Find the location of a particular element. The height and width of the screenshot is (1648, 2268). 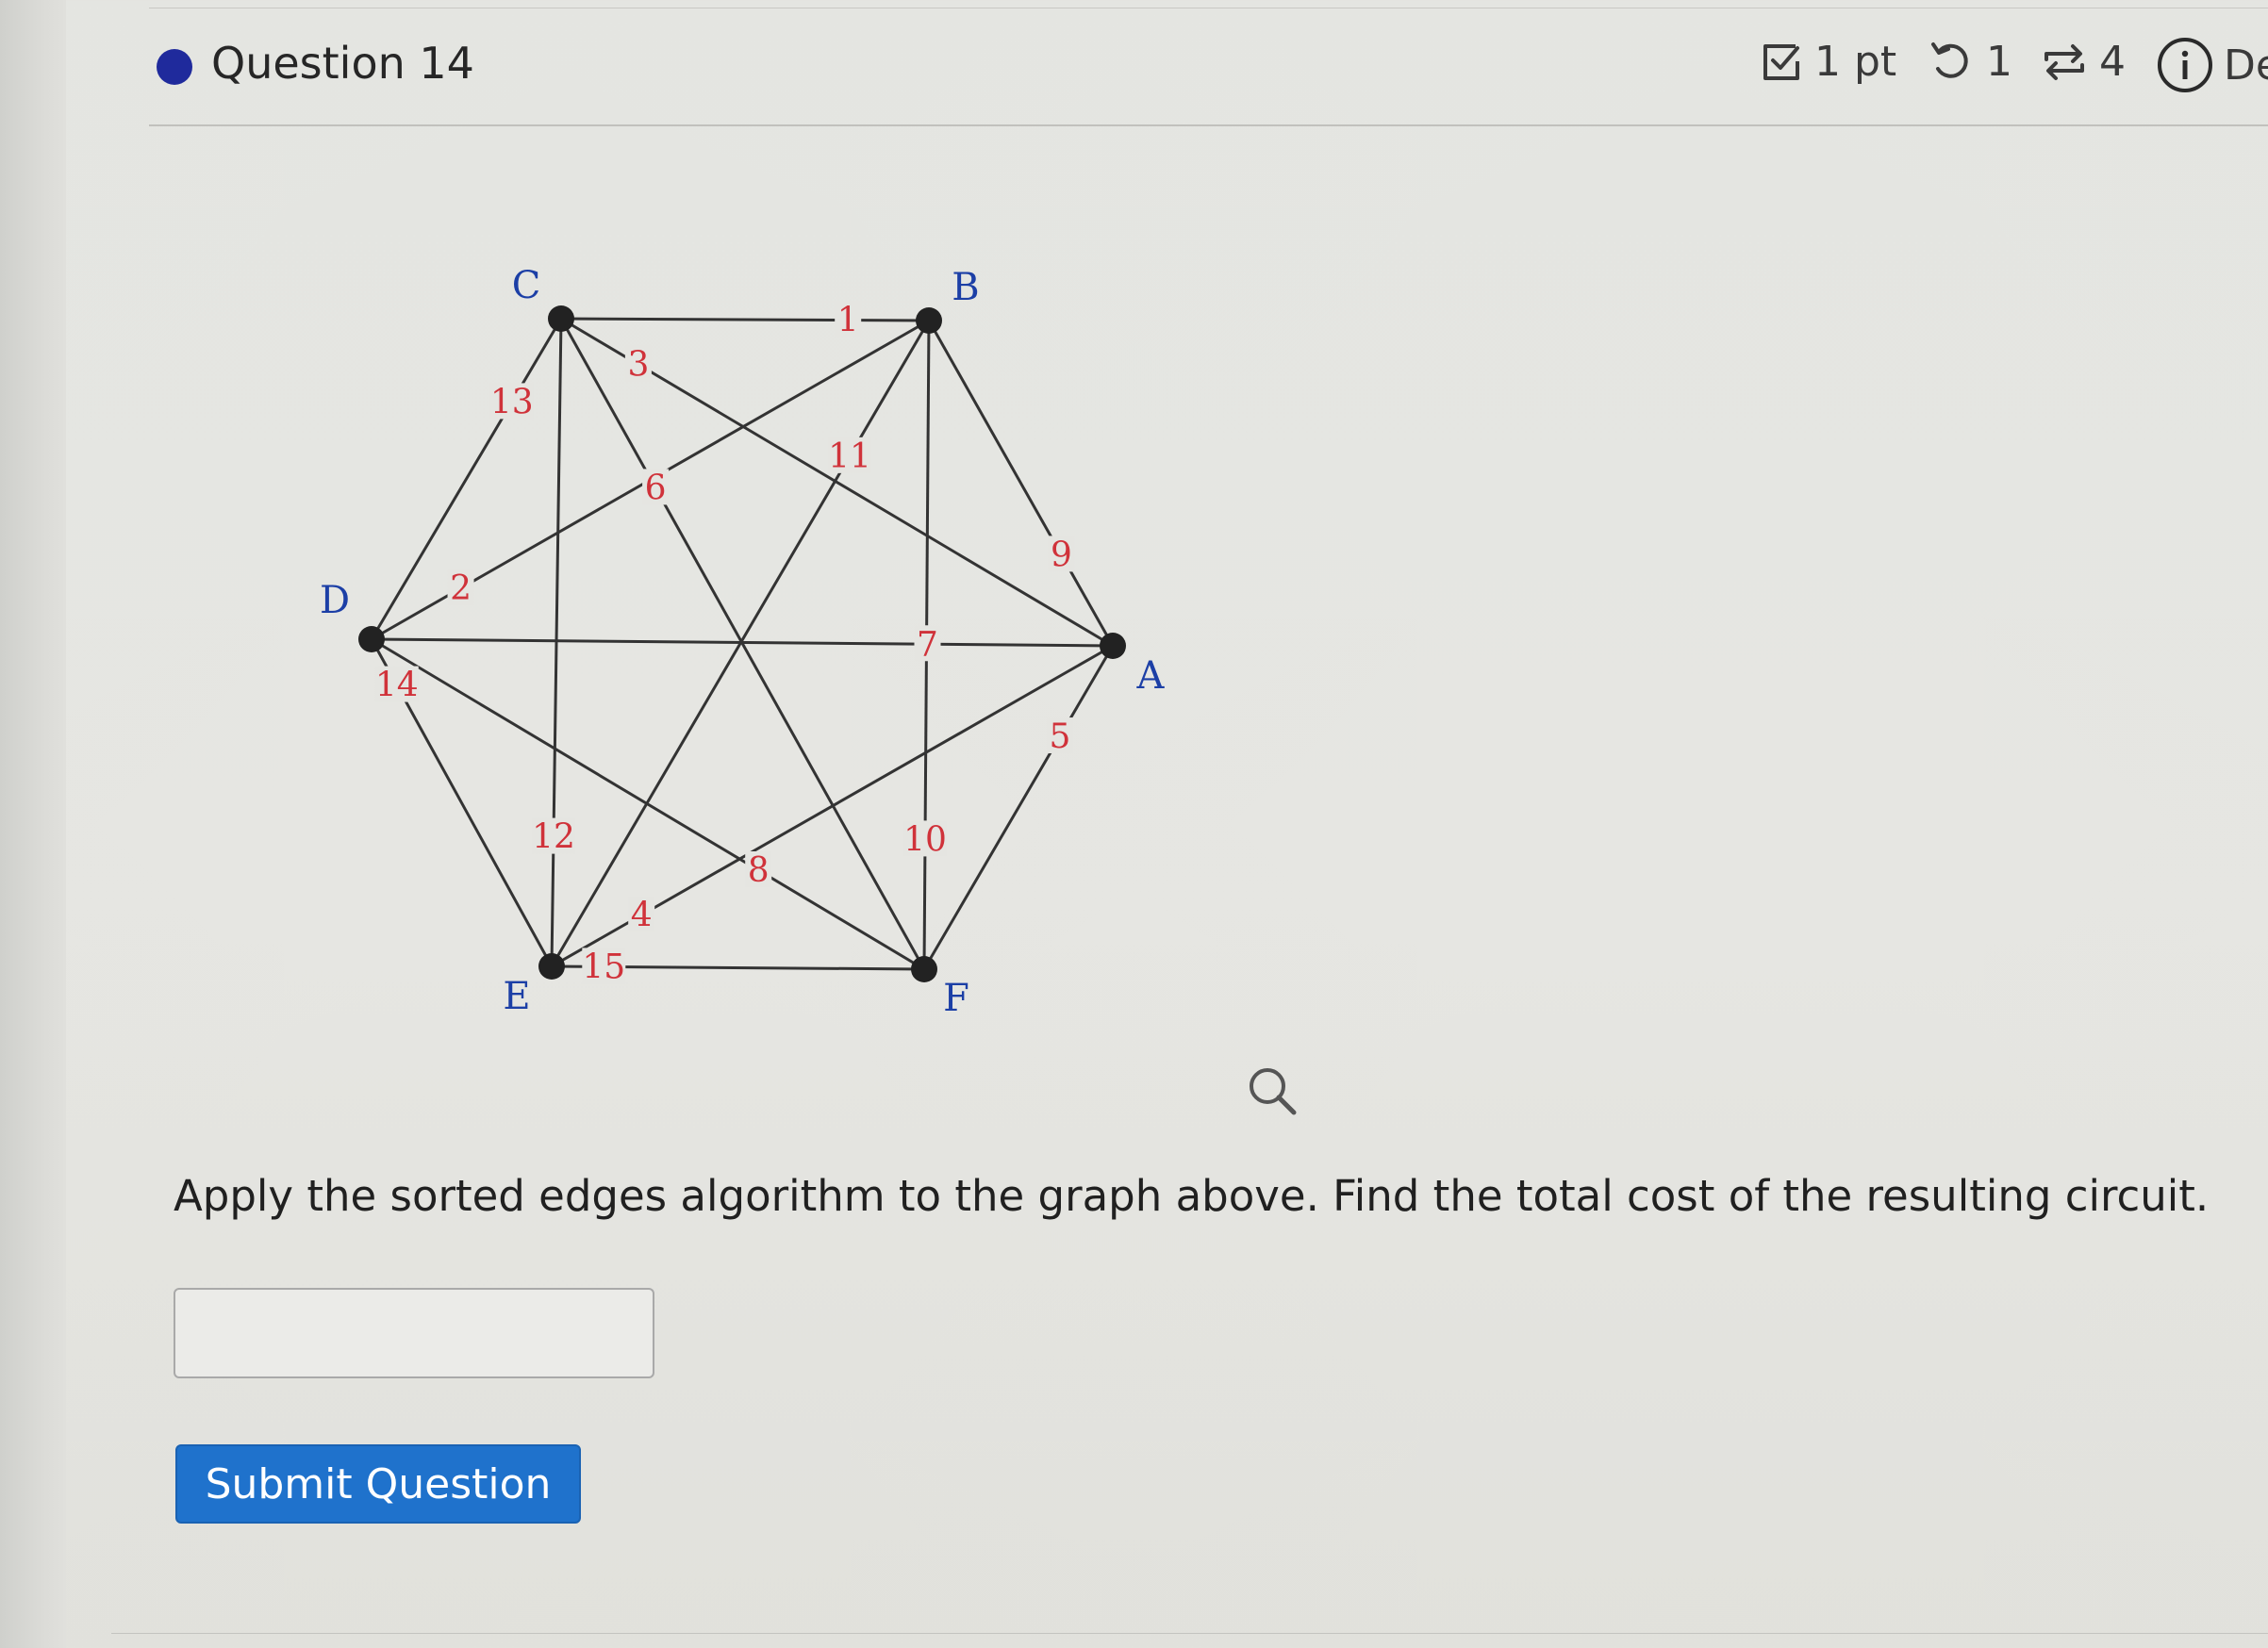

edge-weight-label: 3 is located at coordinates (638, 365).